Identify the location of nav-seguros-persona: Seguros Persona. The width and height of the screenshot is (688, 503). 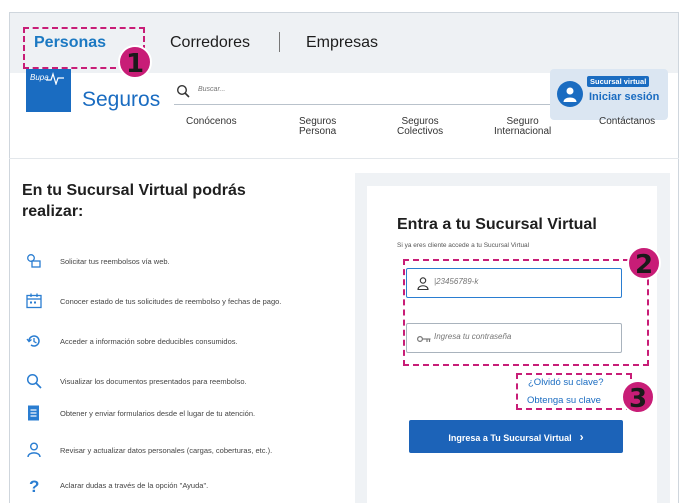
(317, 127).